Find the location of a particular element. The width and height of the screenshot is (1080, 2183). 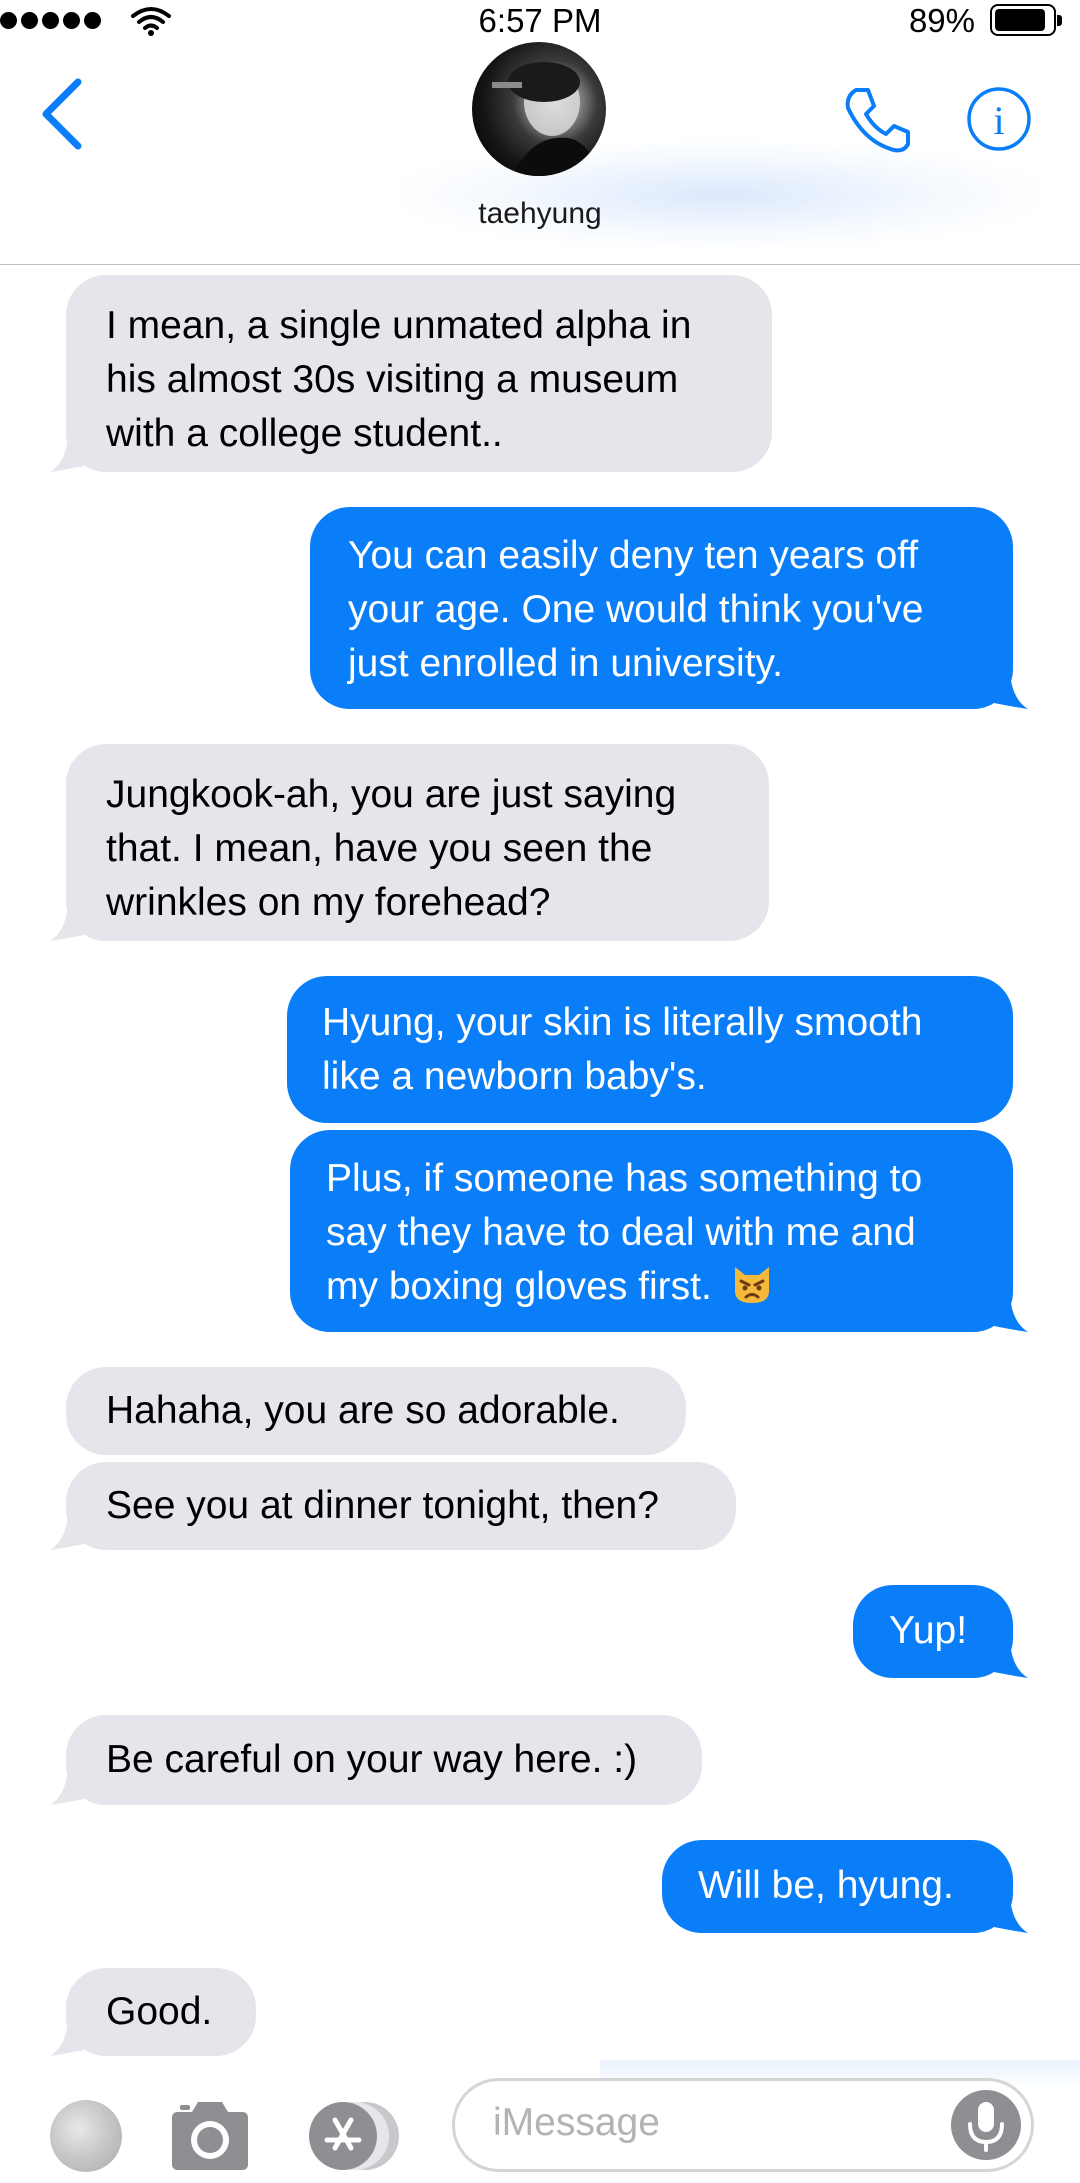

avatar-photo is located at coordinates (546, 119).